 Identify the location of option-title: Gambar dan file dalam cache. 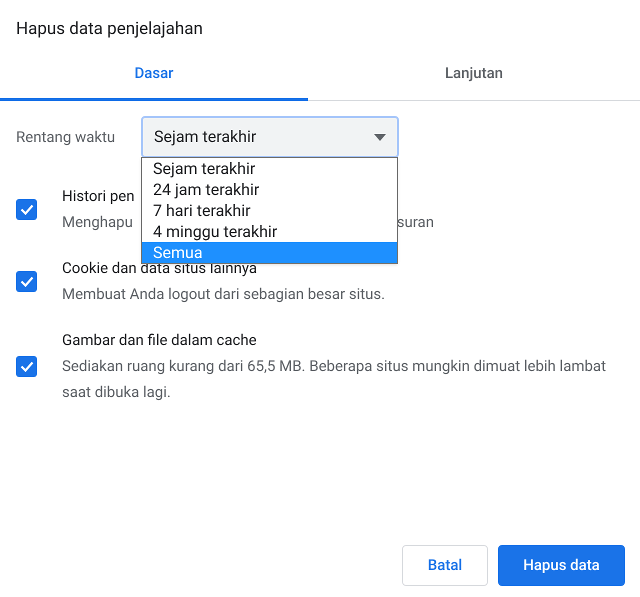
(159, 340).